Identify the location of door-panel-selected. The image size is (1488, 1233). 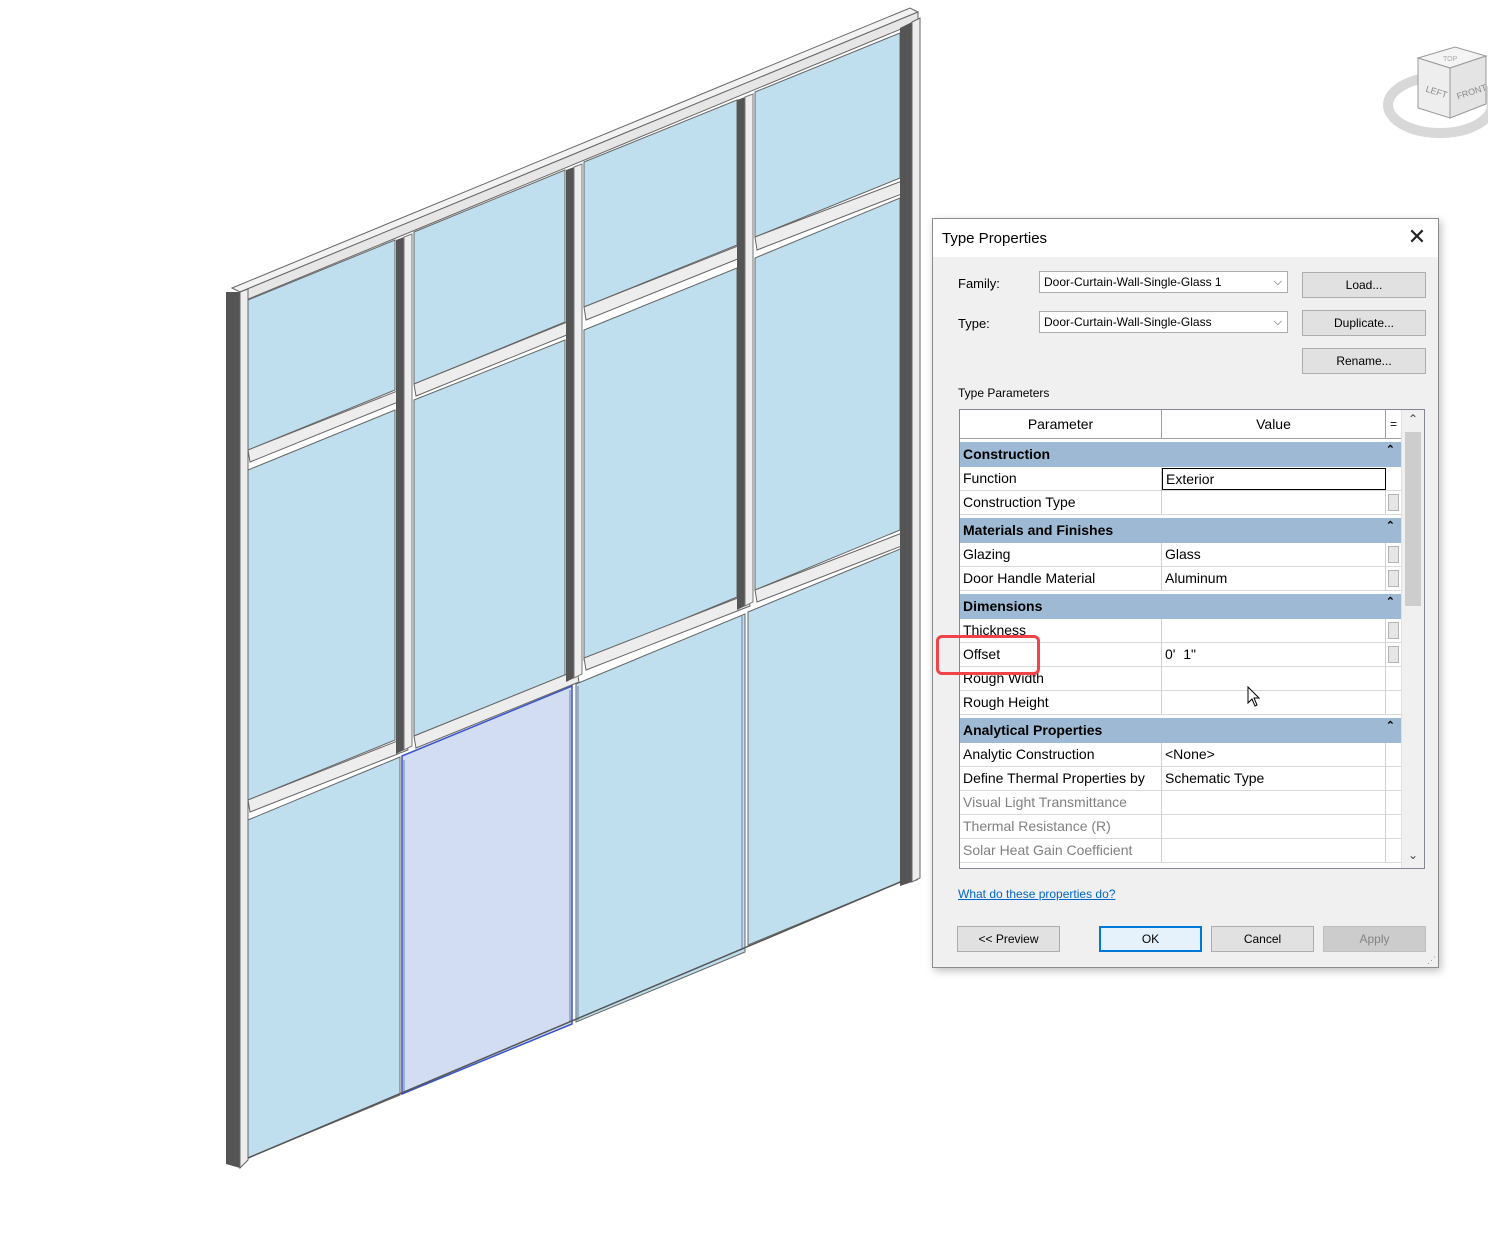
(487, 890).